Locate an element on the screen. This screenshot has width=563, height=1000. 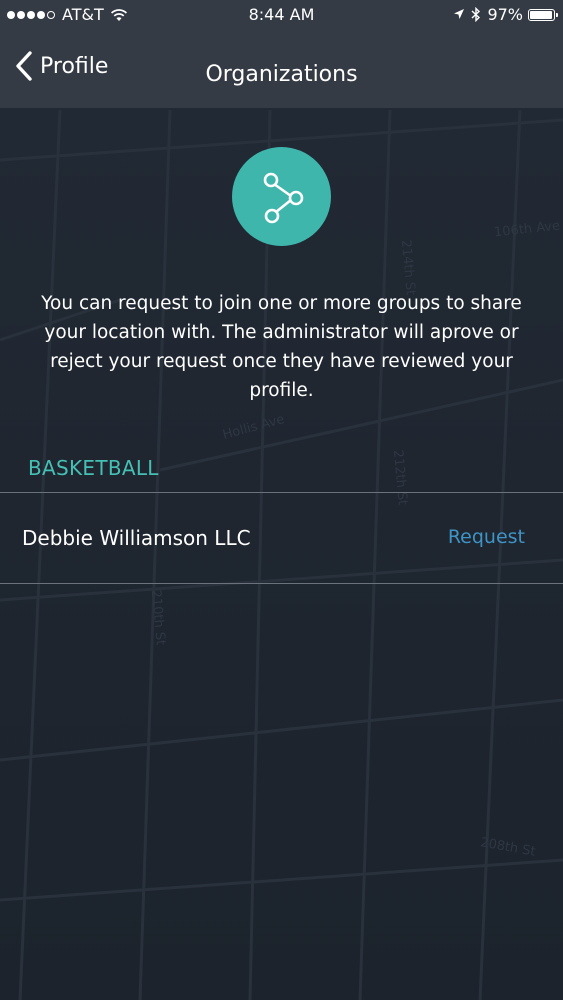
bluetooth-icon is located at coordinates (476, 14).